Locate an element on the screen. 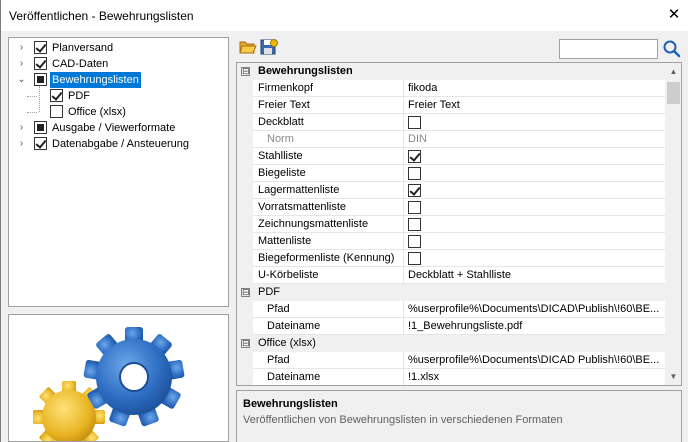 This screenshot has height=442, width=688. grid-property-name: Lagermattenliste is located at coordinates (328, 190).